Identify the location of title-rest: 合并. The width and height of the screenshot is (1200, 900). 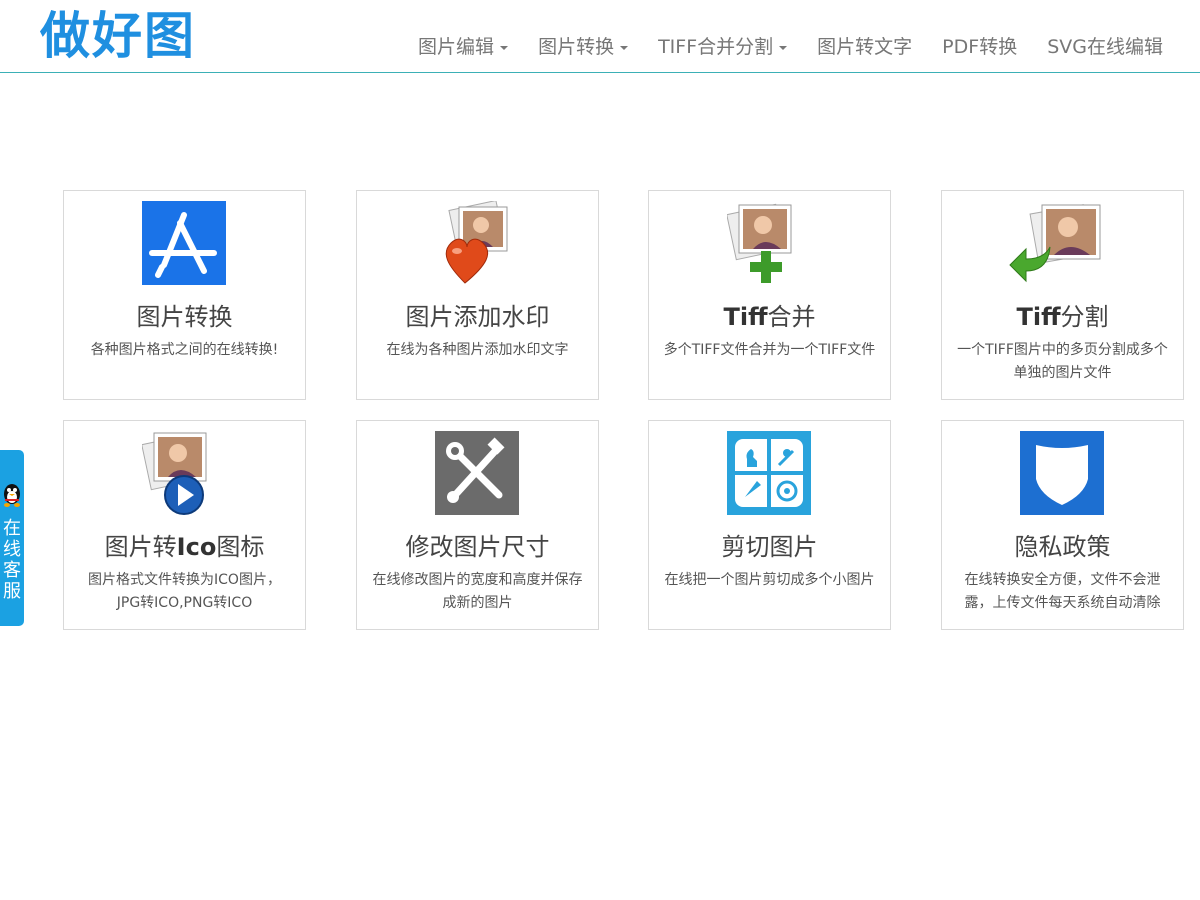
(791, 317).